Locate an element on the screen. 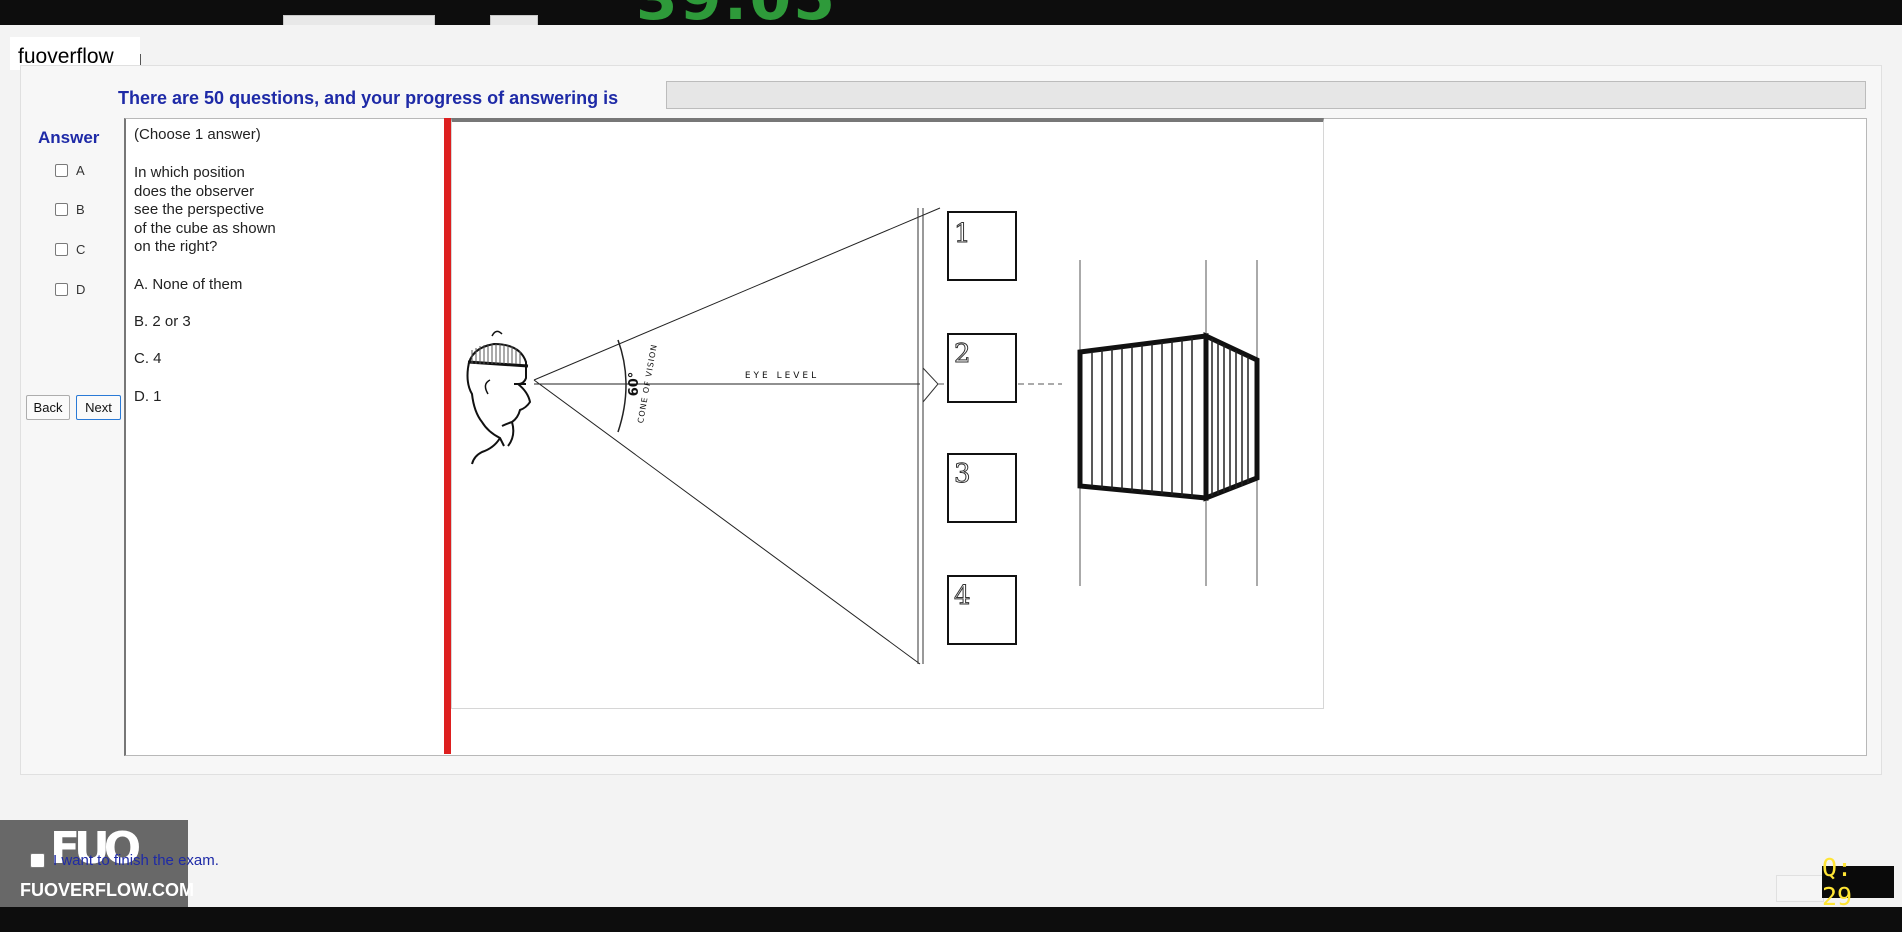  cone-of-vision is located at coordinates (737, 436).